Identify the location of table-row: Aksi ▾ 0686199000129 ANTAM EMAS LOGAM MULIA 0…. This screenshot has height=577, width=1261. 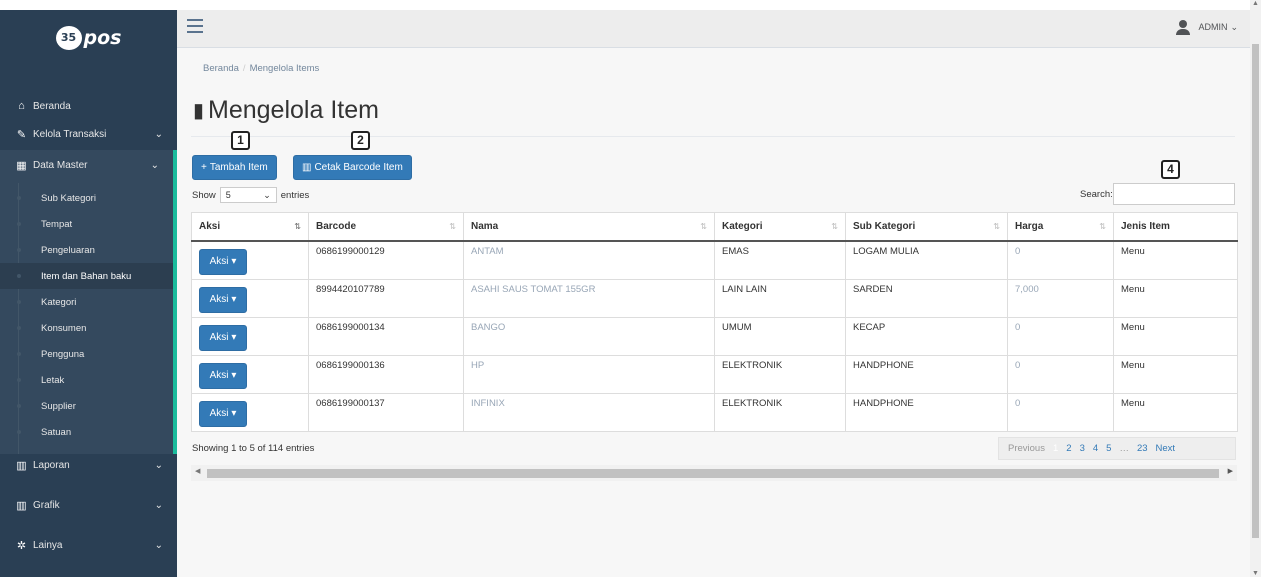
(714, 260).